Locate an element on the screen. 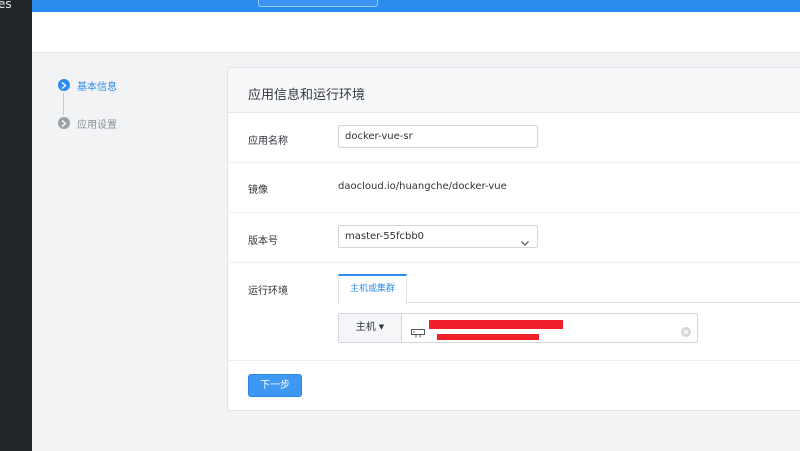 The width and height of the screenshot is (800, 451). host-type-dropdown: 主机 ▼ is located at coordinates (370, 328).